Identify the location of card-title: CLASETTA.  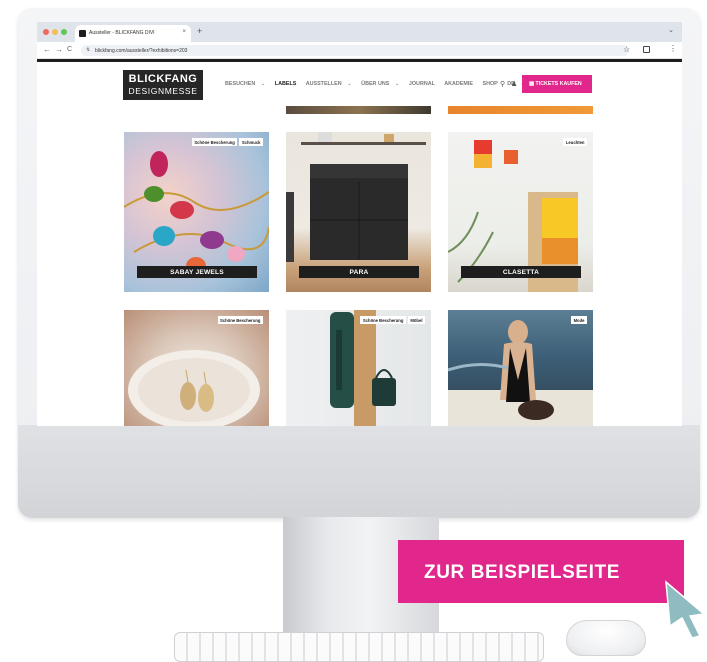
(521, 272).